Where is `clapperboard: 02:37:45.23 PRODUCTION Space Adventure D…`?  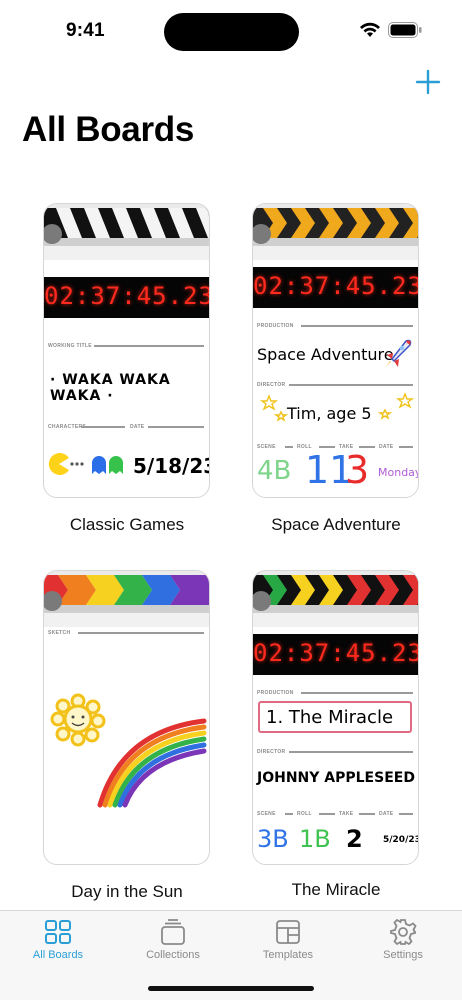
clapperboard: 02:37:45.23 PRODUCTION Space Adventure D… is located at coordinates (335, 350).